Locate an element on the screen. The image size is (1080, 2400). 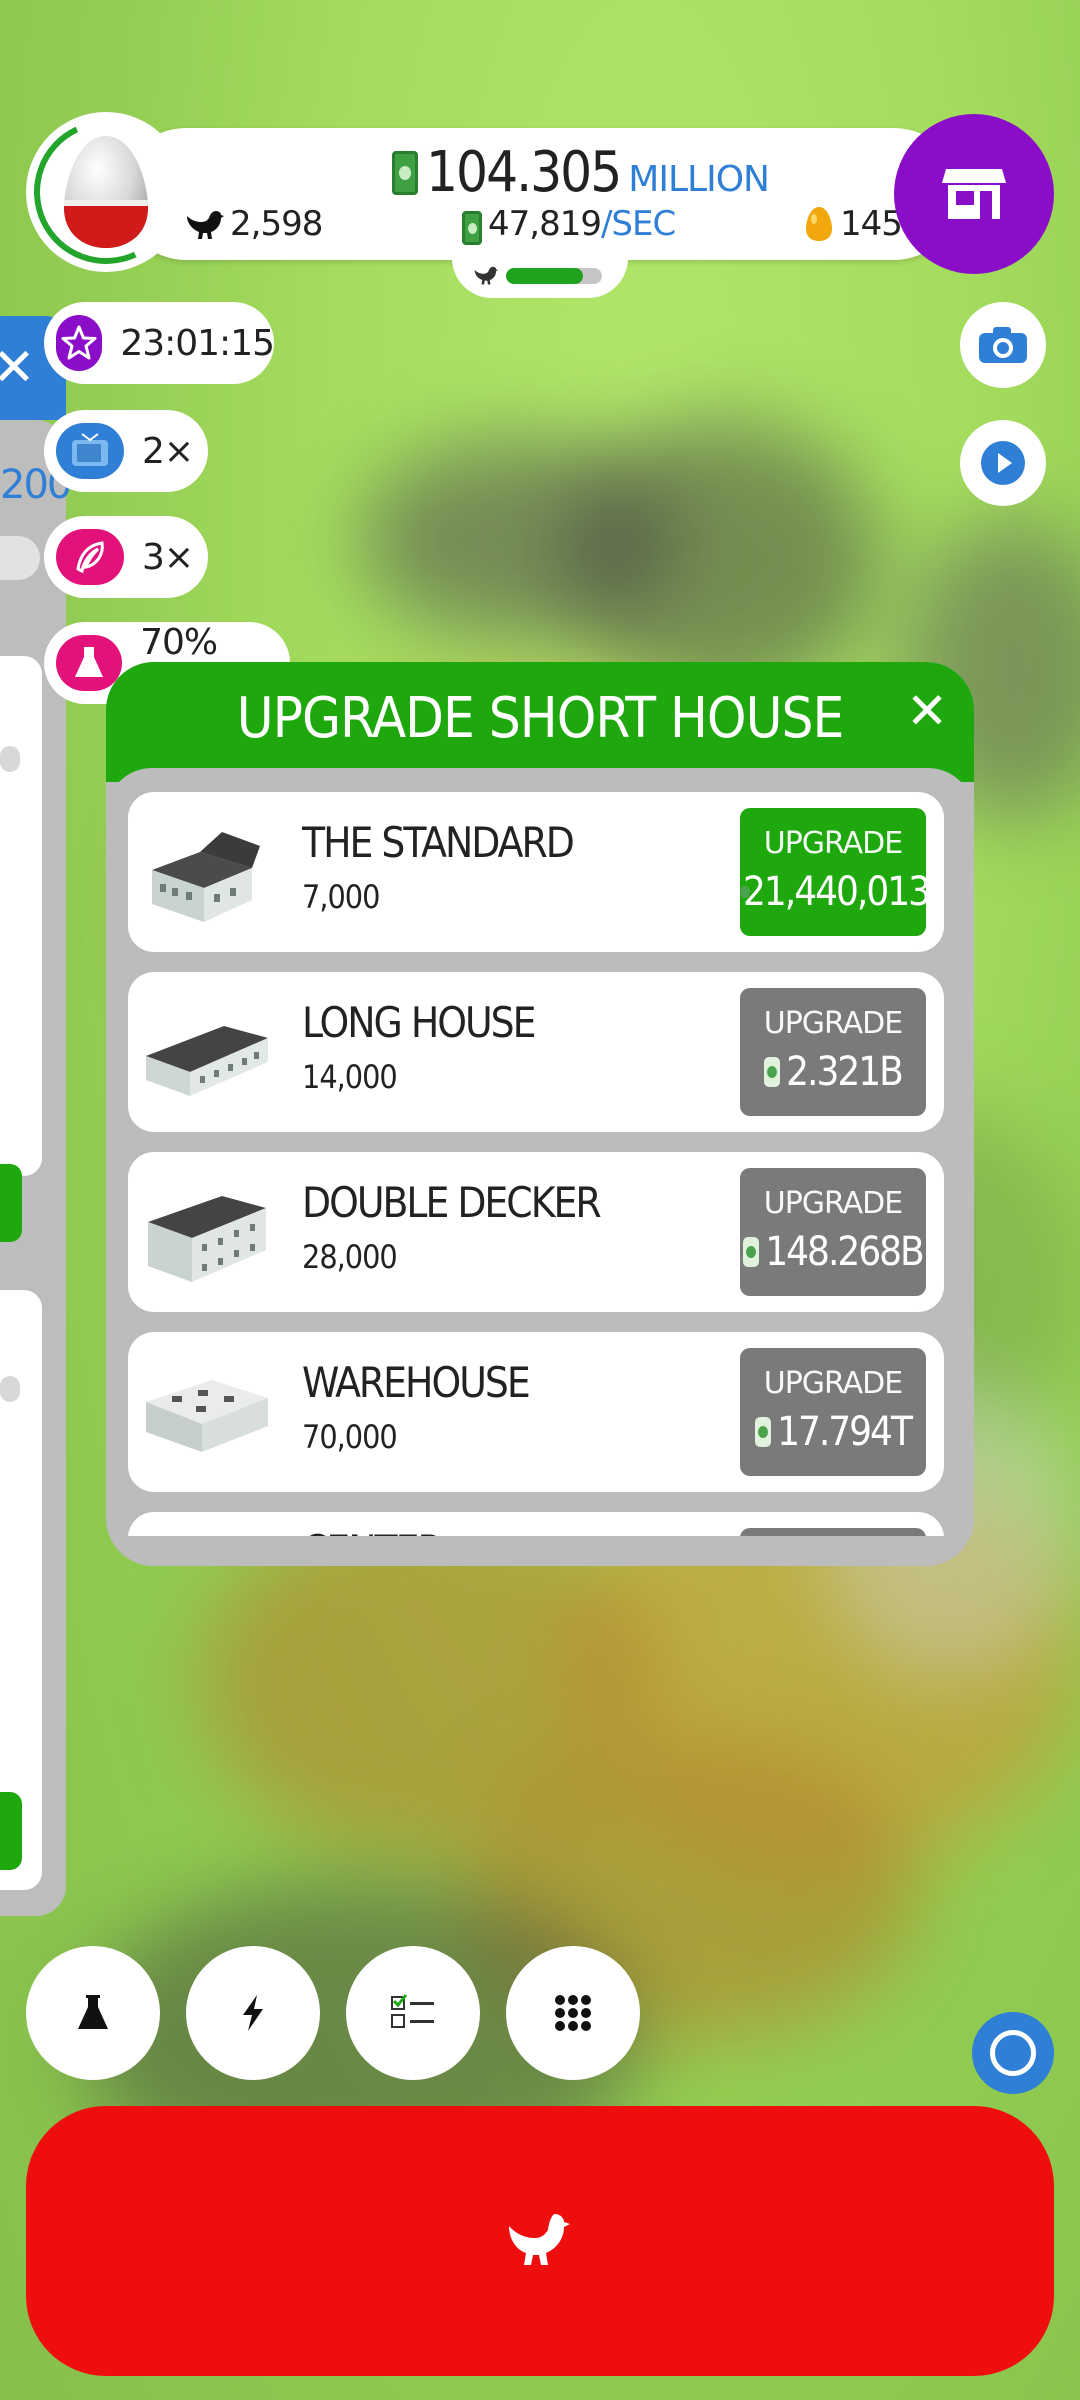
upgrade-button is located at coordinates (833, 1532).